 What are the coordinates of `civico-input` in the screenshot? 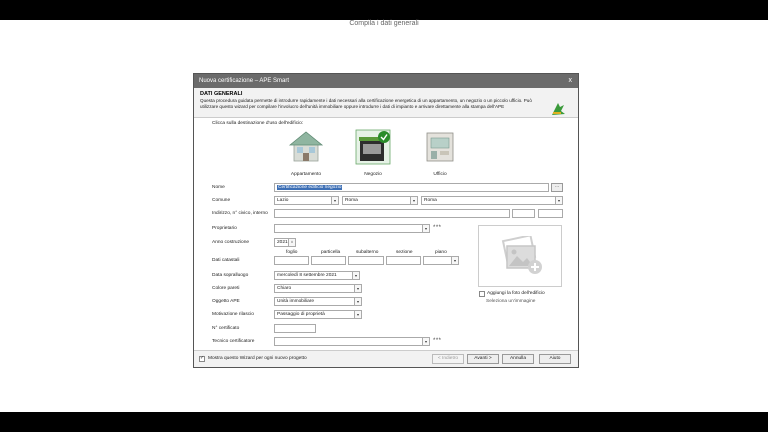 It's located at (523, 213).